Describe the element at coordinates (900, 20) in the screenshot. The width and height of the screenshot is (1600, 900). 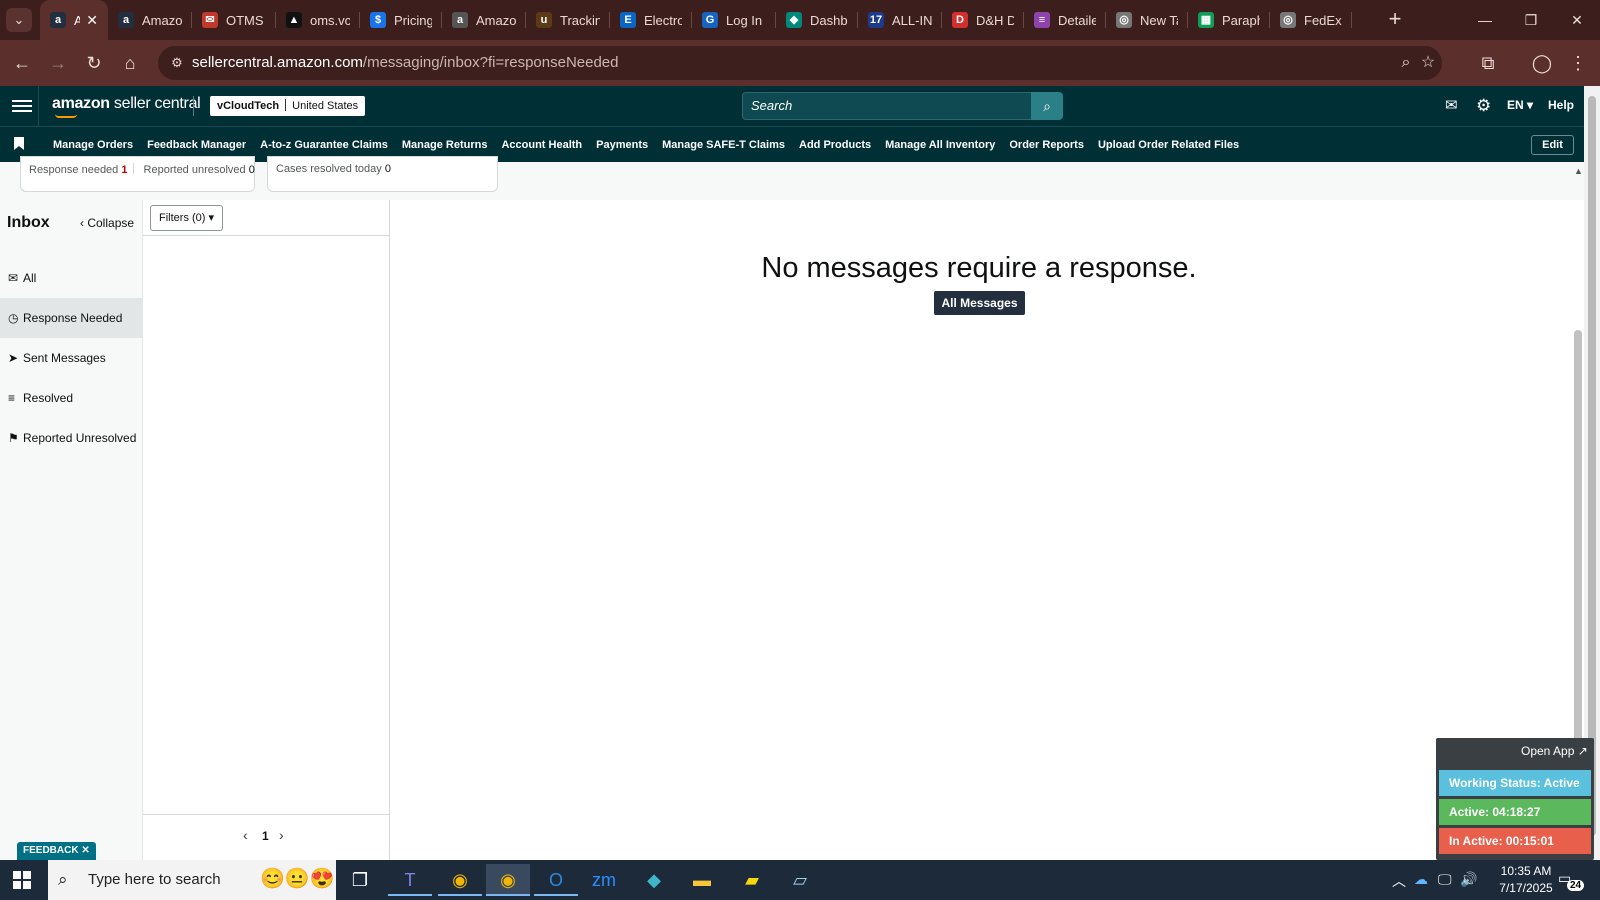
I see `browser-tab: 17 ALL-IN` at that location.